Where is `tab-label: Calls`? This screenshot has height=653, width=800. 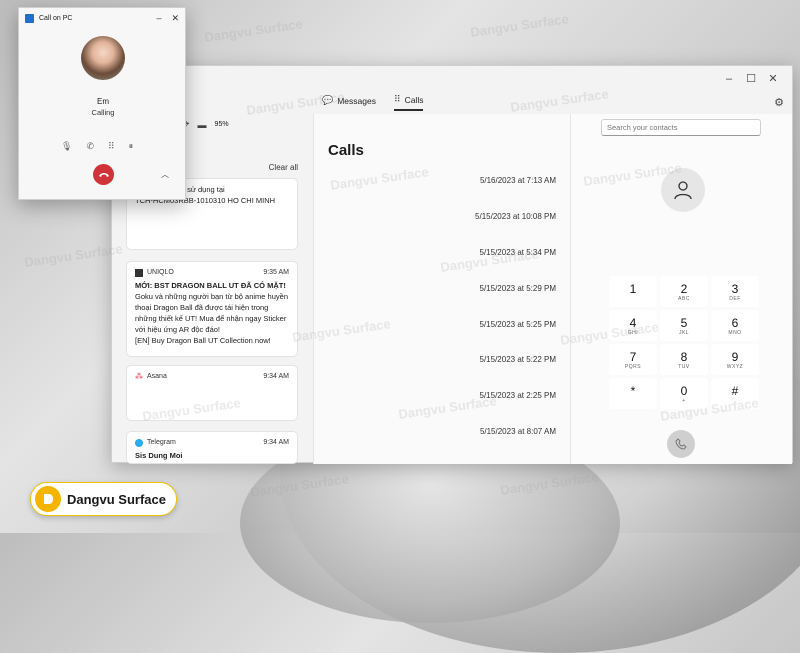
tab-label: Calls is located at coordinates (414, 99).